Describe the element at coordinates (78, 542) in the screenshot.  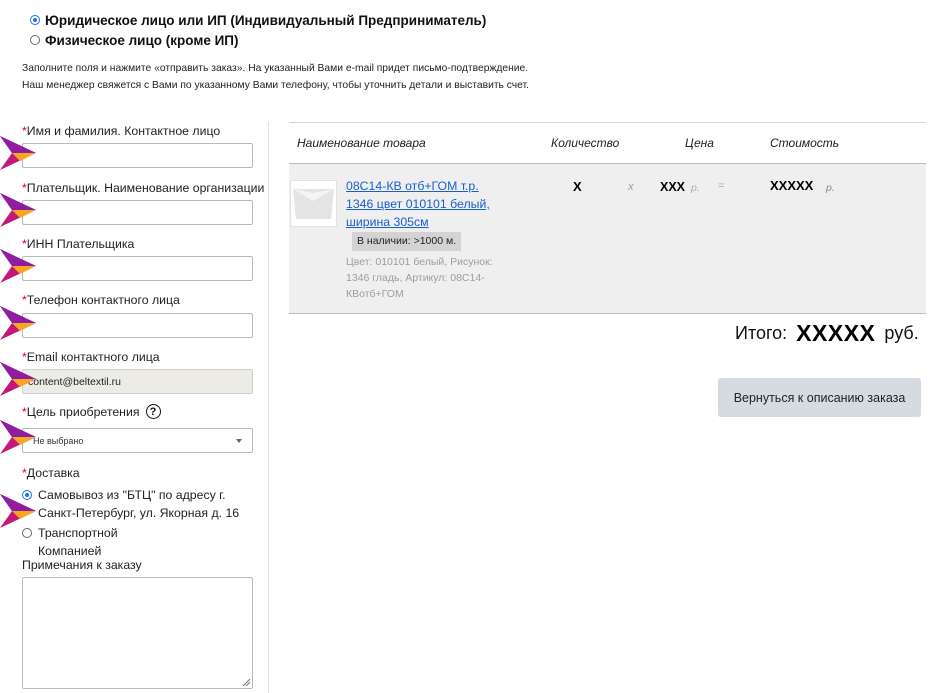
I see `delivery-transport-label: Транспортной Компанией` at that location.